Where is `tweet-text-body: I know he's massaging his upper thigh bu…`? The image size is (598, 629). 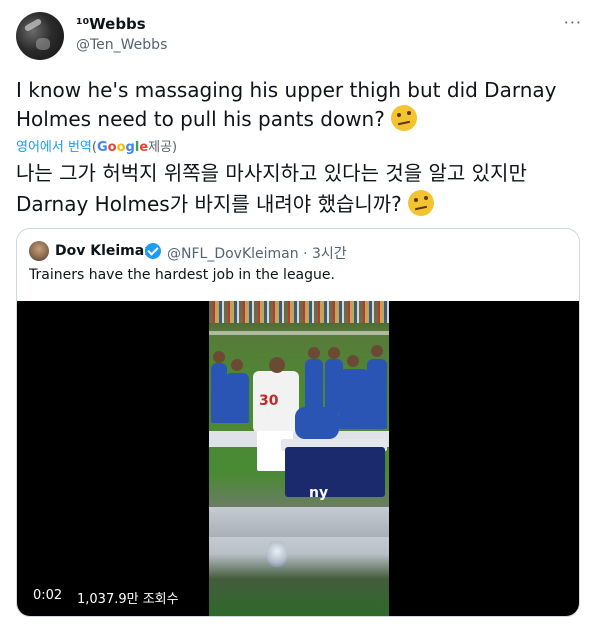
tweet-text-body: I know he's massaging his upper thigh bu… is located at coordinates (286, 104).